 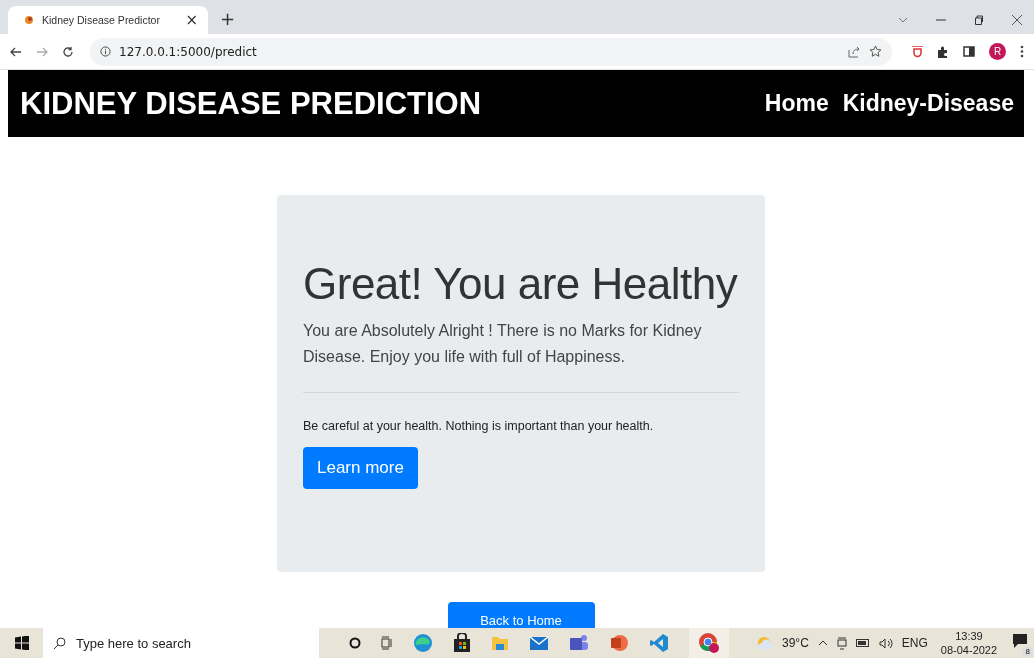 I want to click on favicon-icon, so click(x=29, y=20).